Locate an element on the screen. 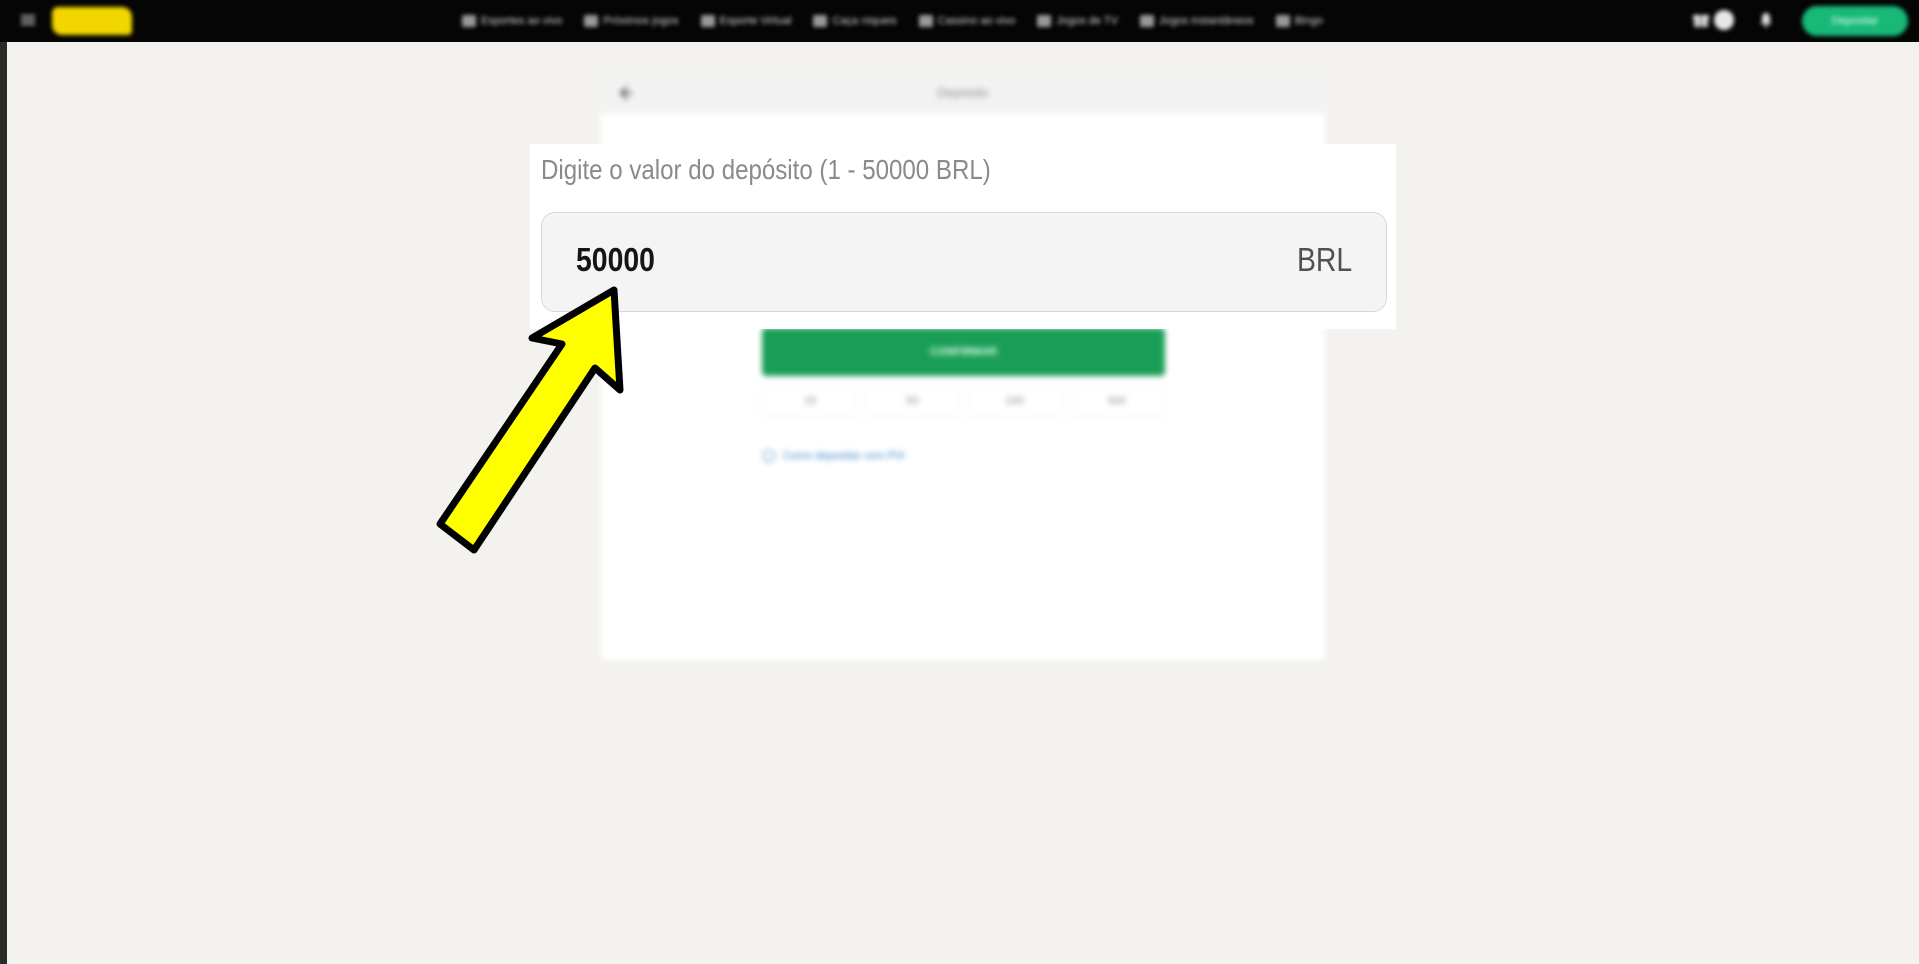 The width and height of the screenshot is (1919, 964). gift-icon is located at coordinates (1701, 20).